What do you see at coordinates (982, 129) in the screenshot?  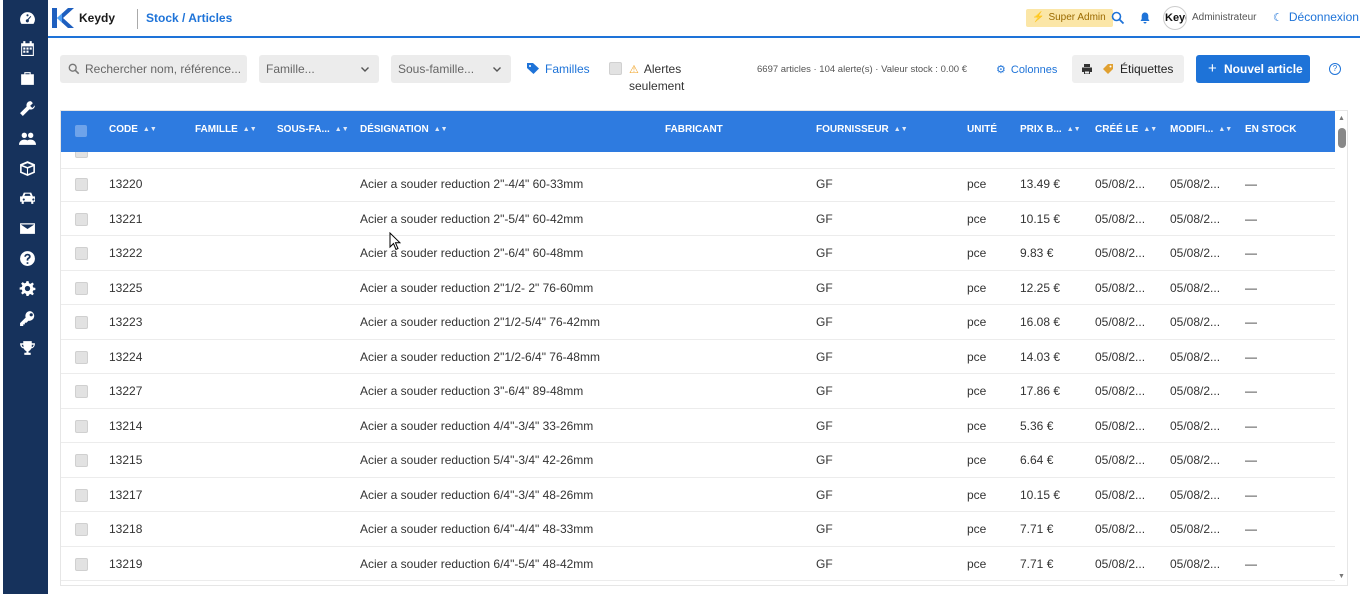 I see `col-unite: UNITÉ` at bounding box center [982, 129].